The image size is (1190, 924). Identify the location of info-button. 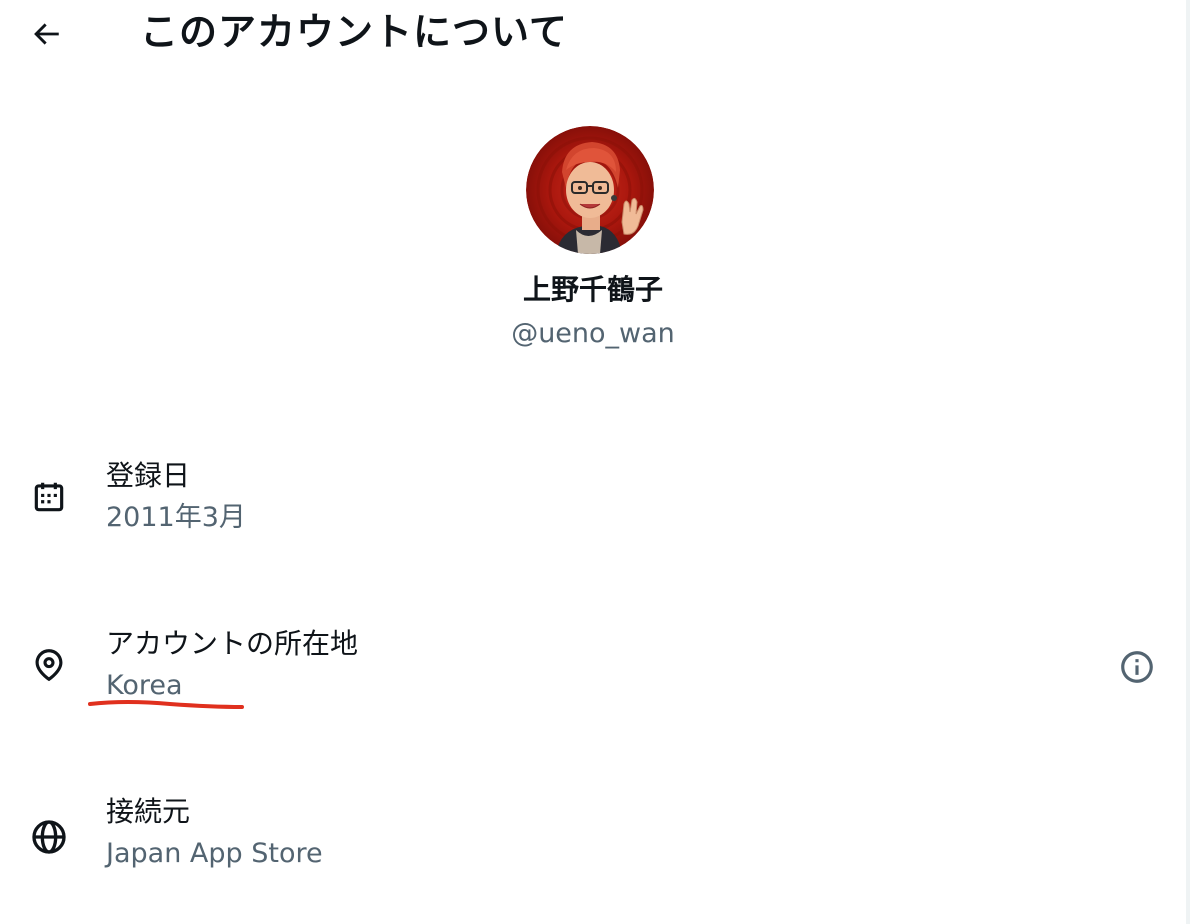
(1137, 667).